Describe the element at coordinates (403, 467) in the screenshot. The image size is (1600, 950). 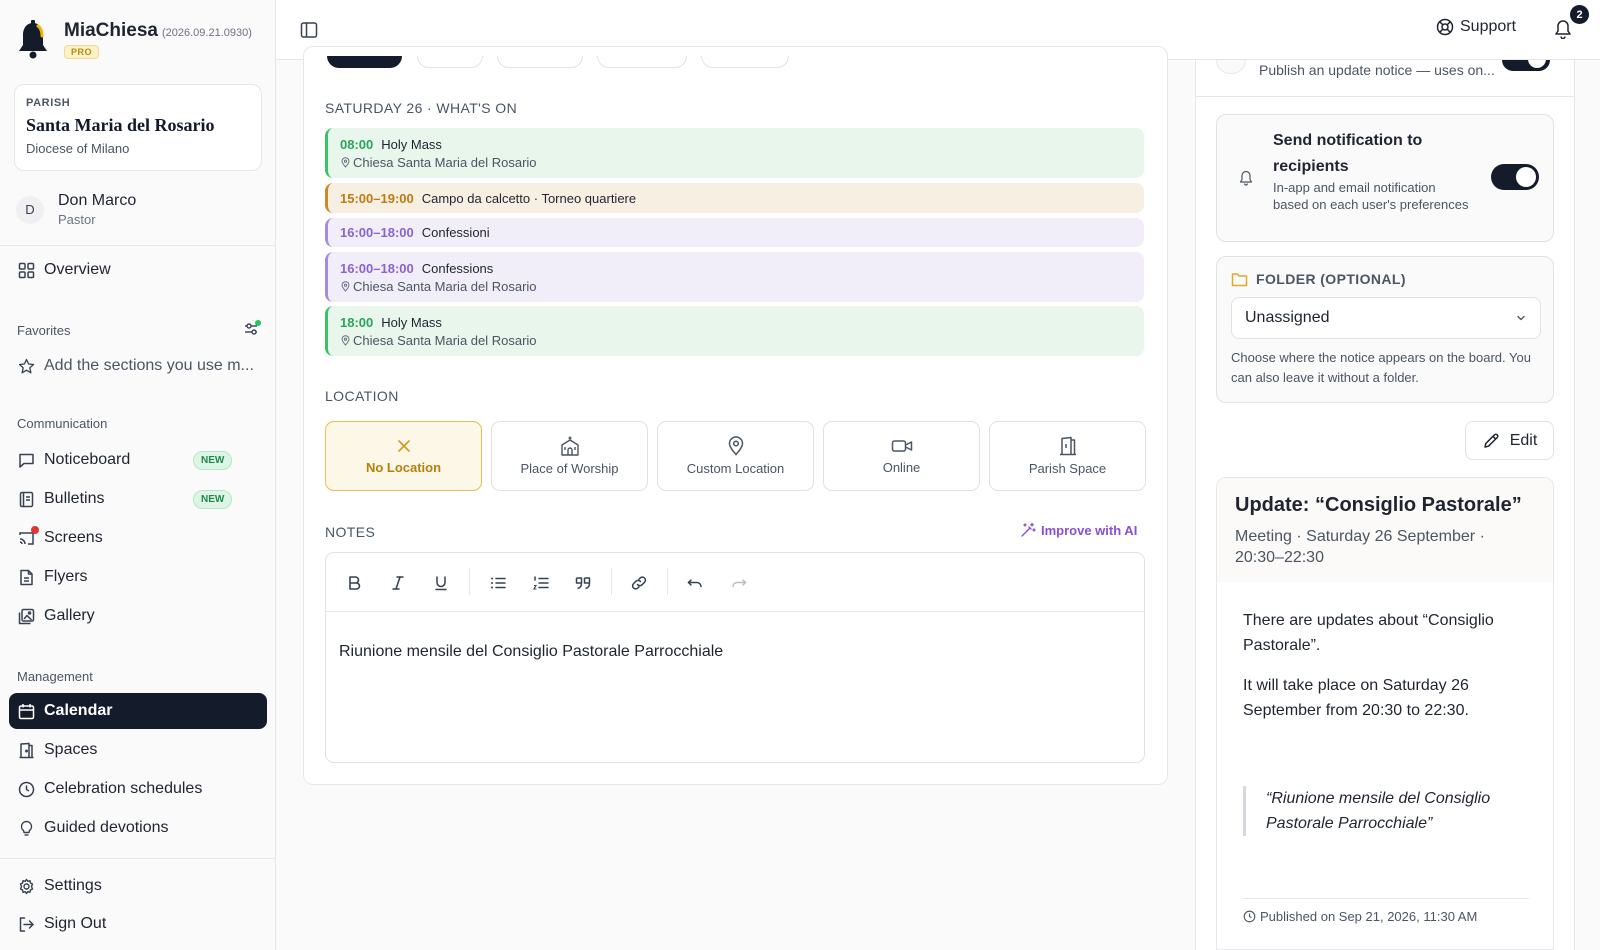
I see `location-option-label: No Location` at that location.